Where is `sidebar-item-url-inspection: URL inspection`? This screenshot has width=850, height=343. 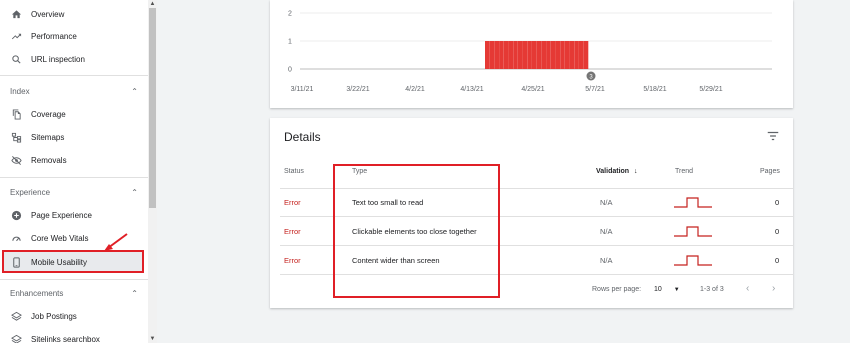 sidebar-item-url-inspection: URL inspection is located at coordinates (74, 59).